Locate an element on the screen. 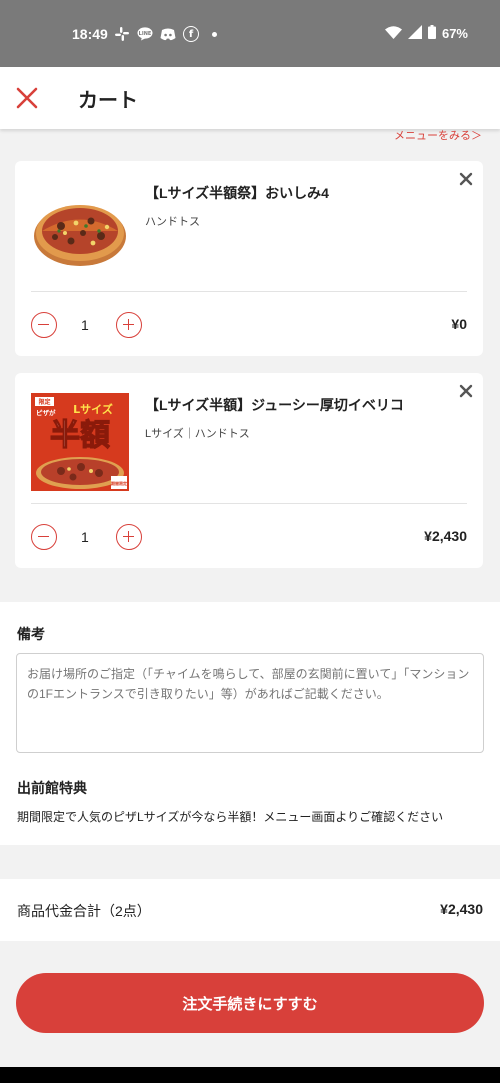 The image size is (500, 1083). dot-icon is located at coordinates (214, 34).